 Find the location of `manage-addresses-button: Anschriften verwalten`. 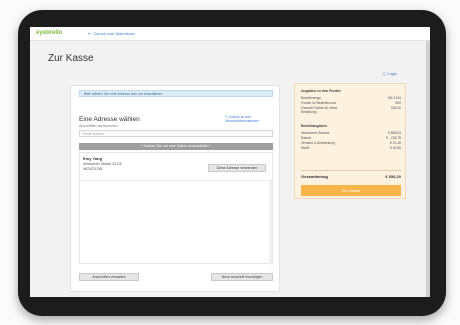

manage-addresses-button: Anschriften verwalten is located at coordinates (109, 277).